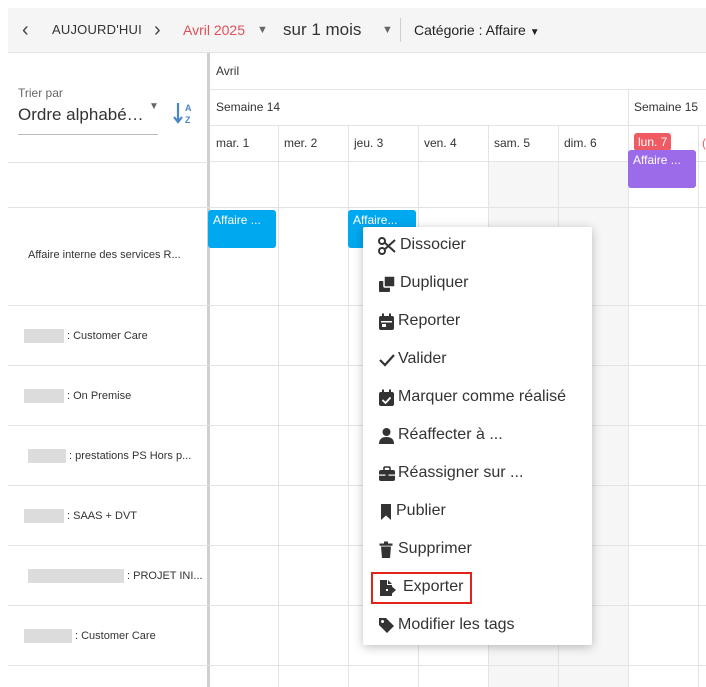  Describe the element at coordinates (421, 588) in the screenshot. I see `highlight-box` at that location.